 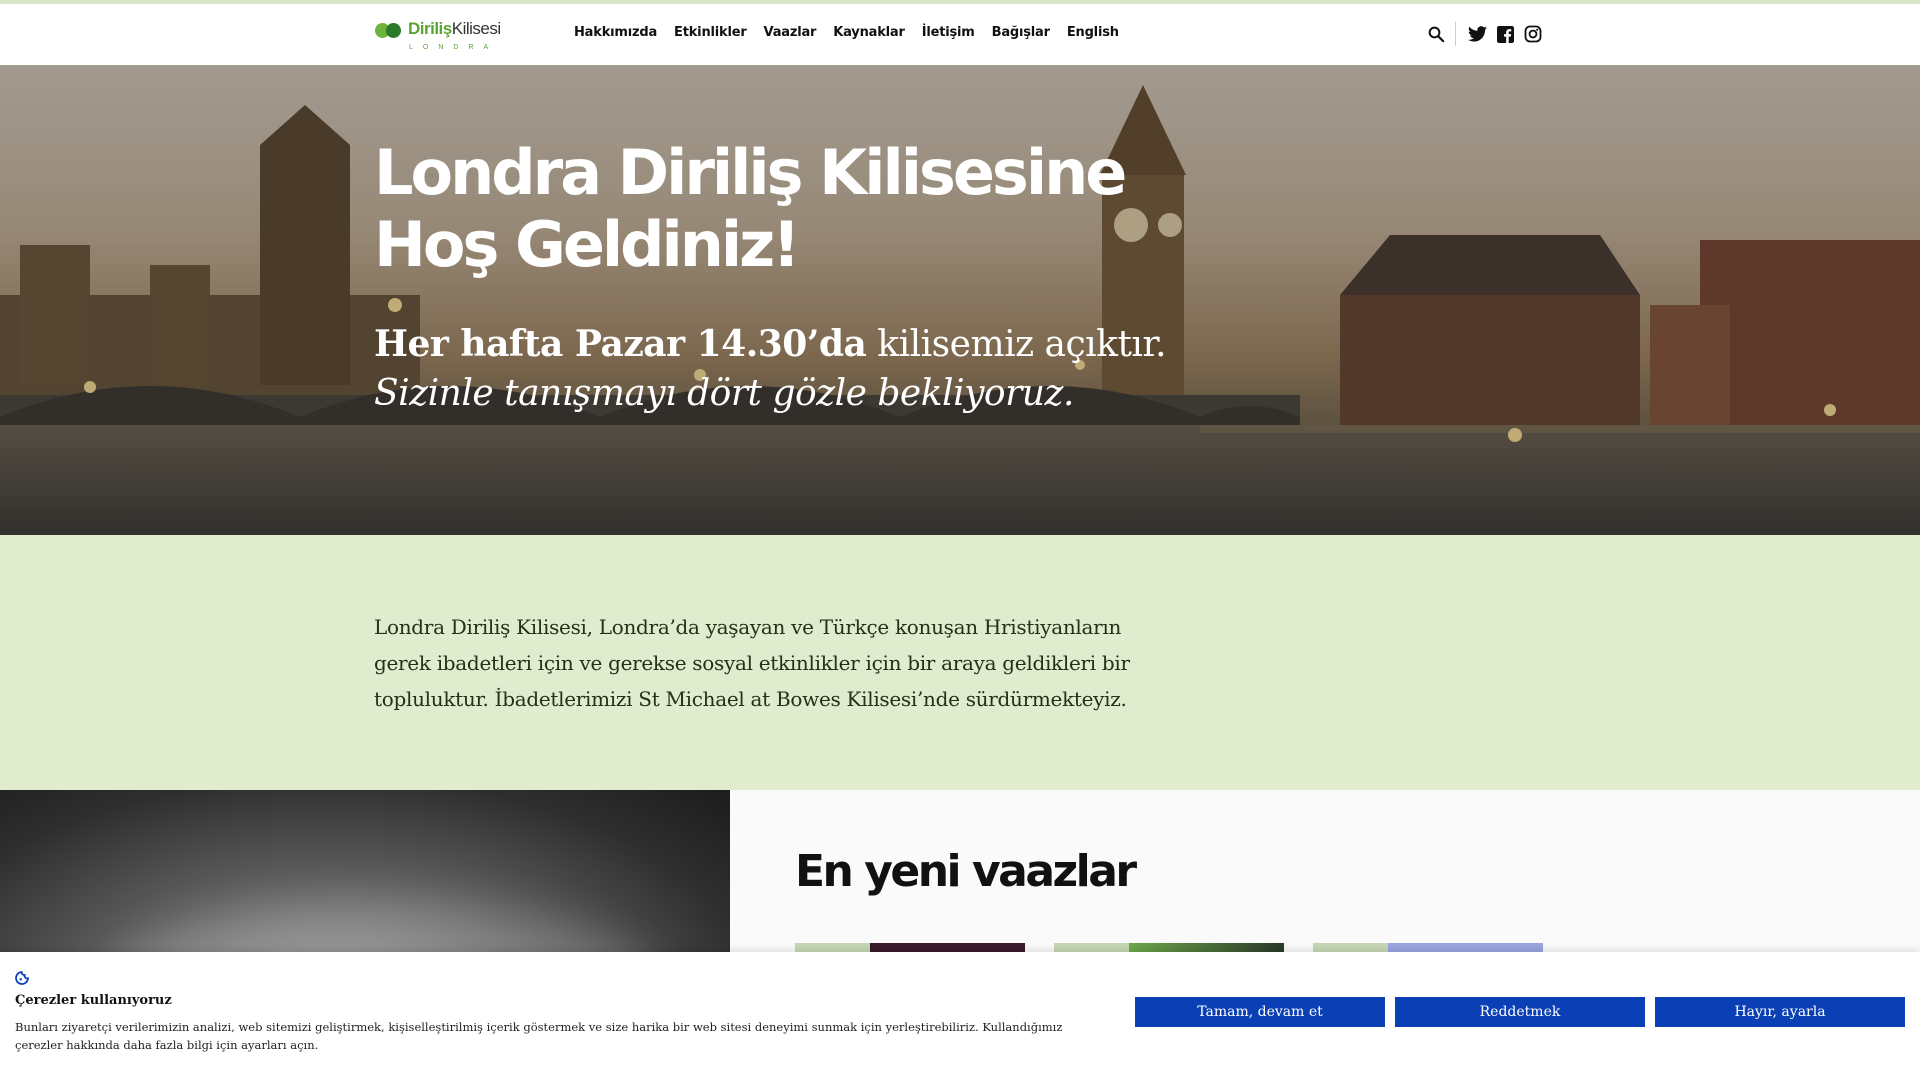 I want to click on hero-welcome-line: Sizinle tanışmayı dört gözle bekliyoruz., so click(x=724, y=393).